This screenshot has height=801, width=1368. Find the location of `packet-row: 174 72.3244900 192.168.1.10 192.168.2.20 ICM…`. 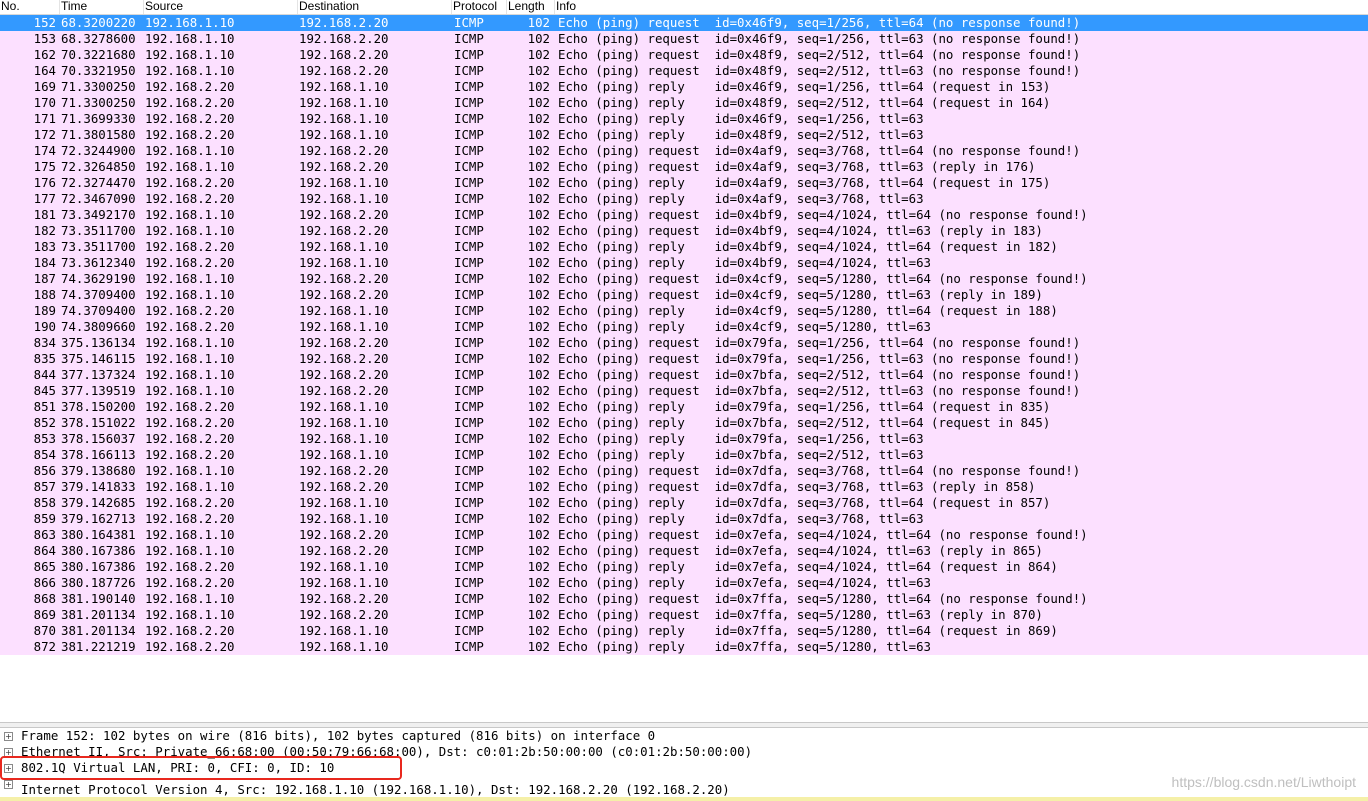

packet-row: 174 72.3244900 192.168.1.10 192.168.2.20 ICM… is located at coordinates (684, 151).